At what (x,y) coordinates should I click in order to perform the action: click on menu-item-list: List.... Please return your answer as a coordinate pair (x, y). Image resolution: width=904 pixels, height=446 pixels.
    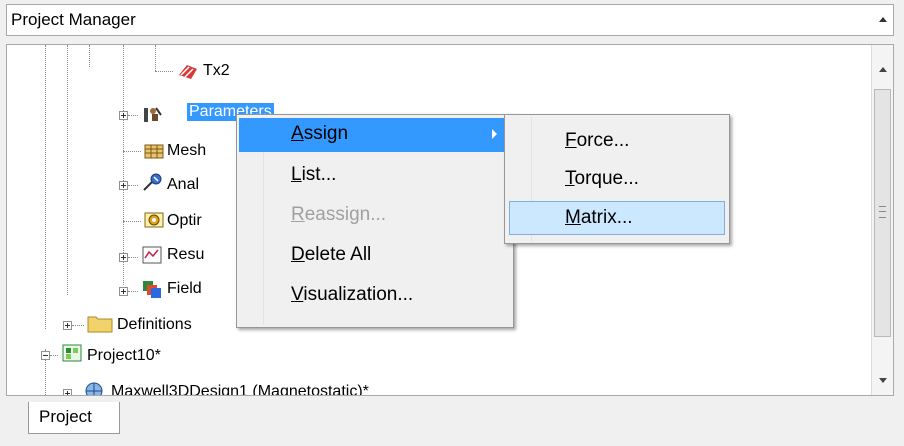
    Looking at the image, I should click on (375, 176).